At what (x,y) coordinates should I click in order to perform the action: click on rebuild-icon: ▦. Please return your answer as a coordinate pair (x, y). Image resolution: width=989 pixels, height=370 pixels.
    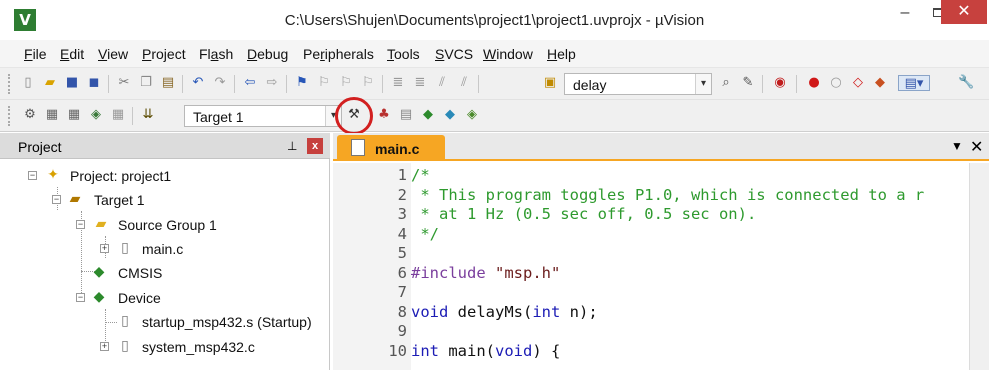
    Looking at the image, I should click on (74, 115).